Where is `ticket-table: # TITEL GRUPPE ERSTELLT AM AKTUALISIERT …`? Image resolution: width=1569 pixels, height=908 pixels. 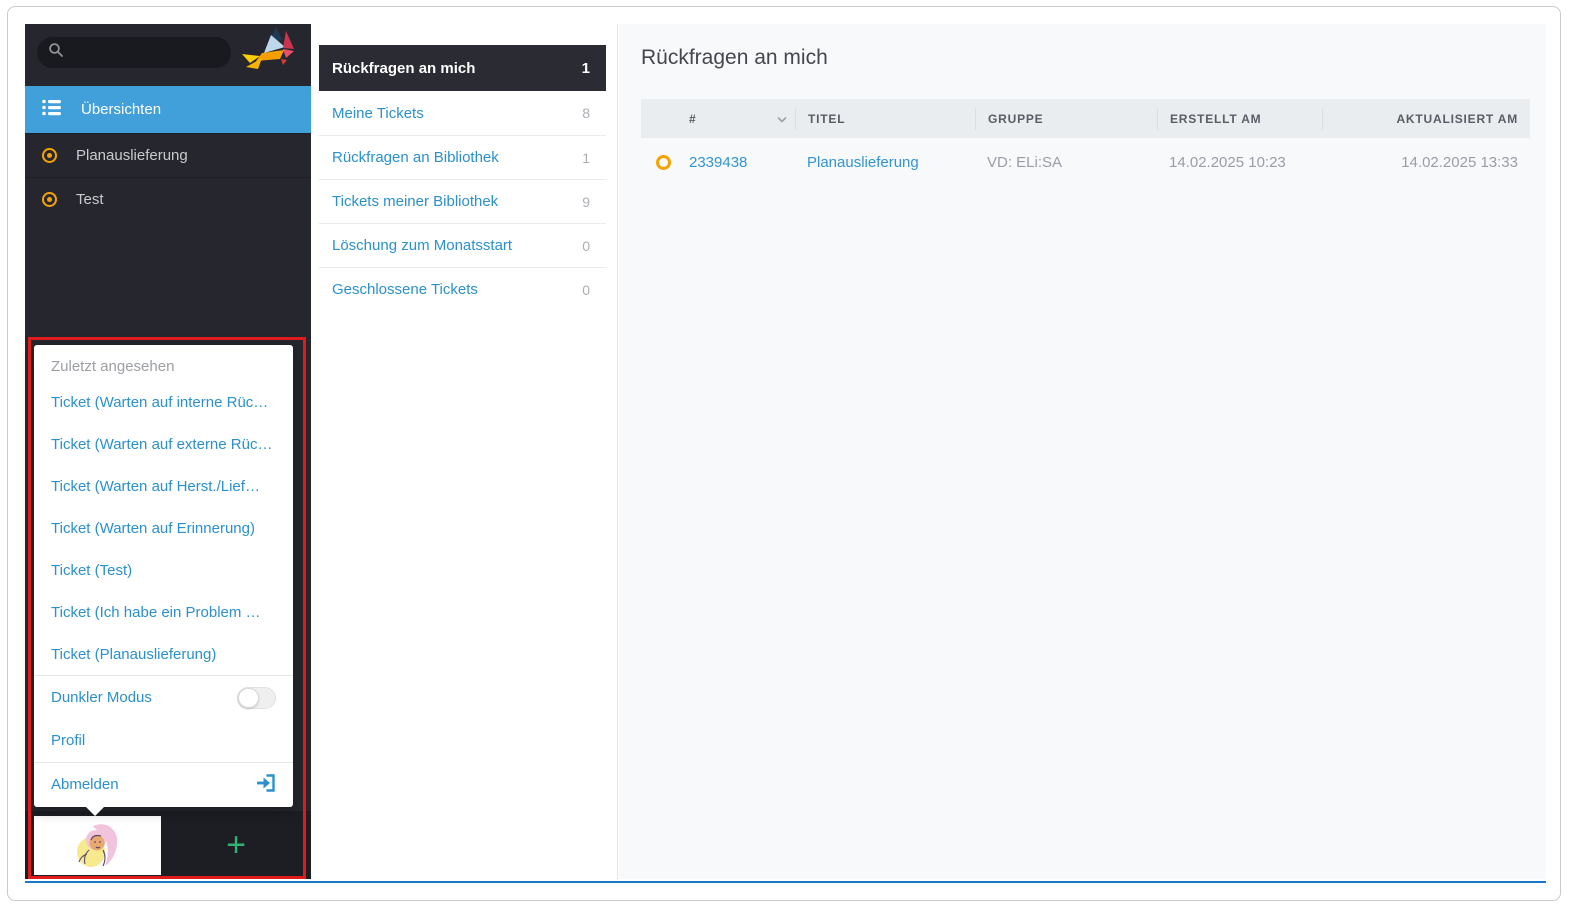
ticket-table: # TITEL GRUPPE ERSTELLT AM AKTUALISIERT … is located at coordinates (1085, 142).